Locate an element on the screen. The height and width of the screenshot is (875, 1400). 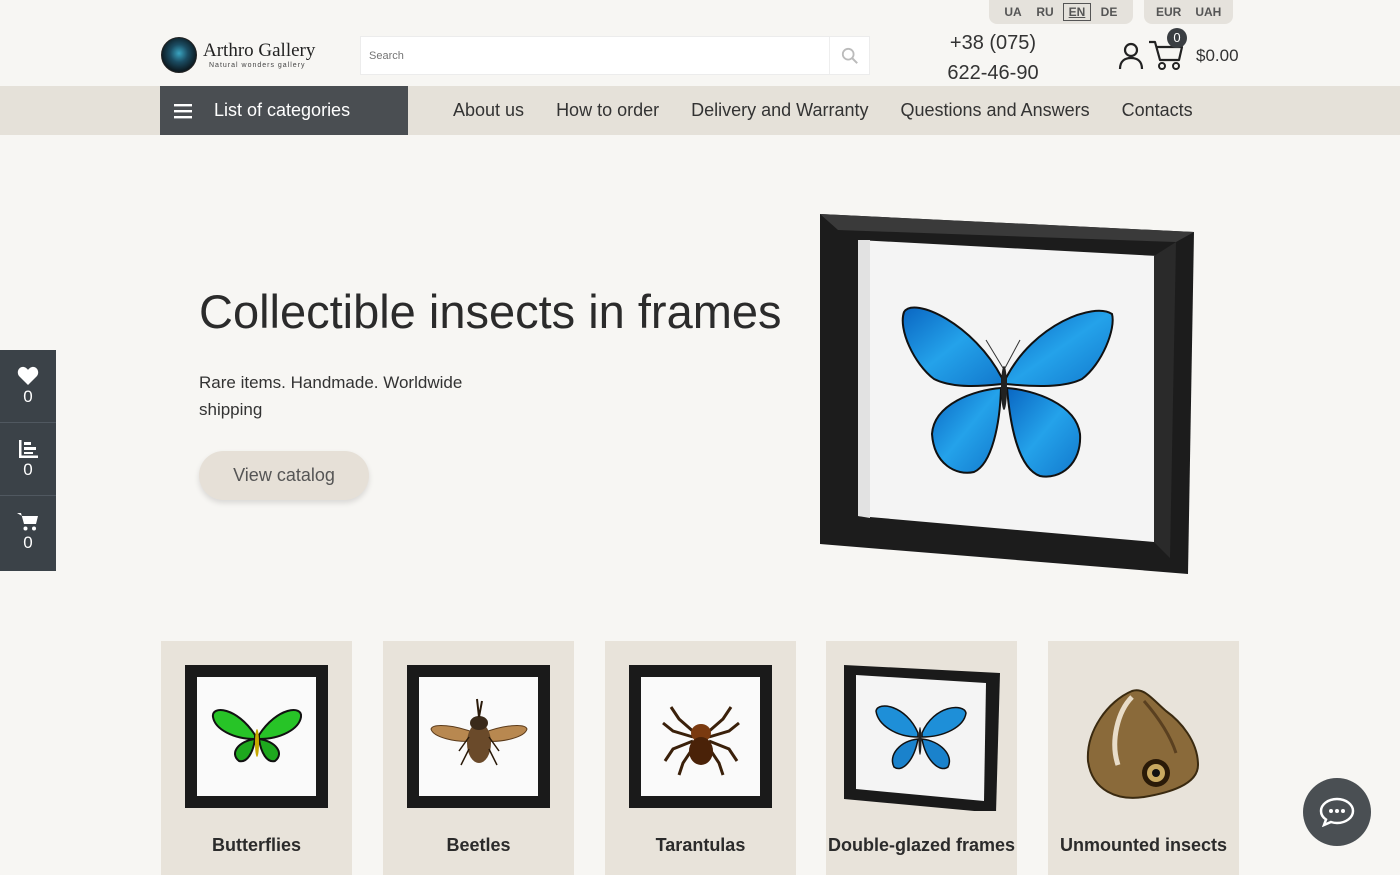
blue-butterfly-double-frame-icon is located at coordinates (922, 738).